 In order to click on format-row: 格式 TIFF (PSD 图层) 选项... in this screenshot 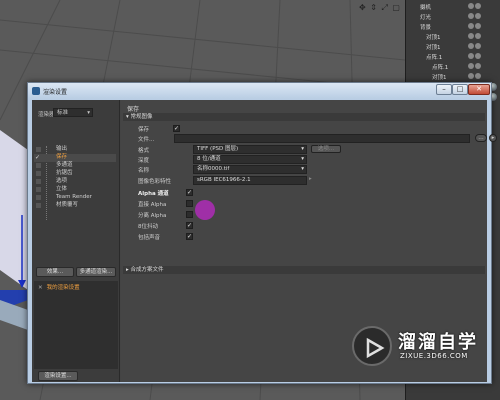, I will do `click(304, 149)`.